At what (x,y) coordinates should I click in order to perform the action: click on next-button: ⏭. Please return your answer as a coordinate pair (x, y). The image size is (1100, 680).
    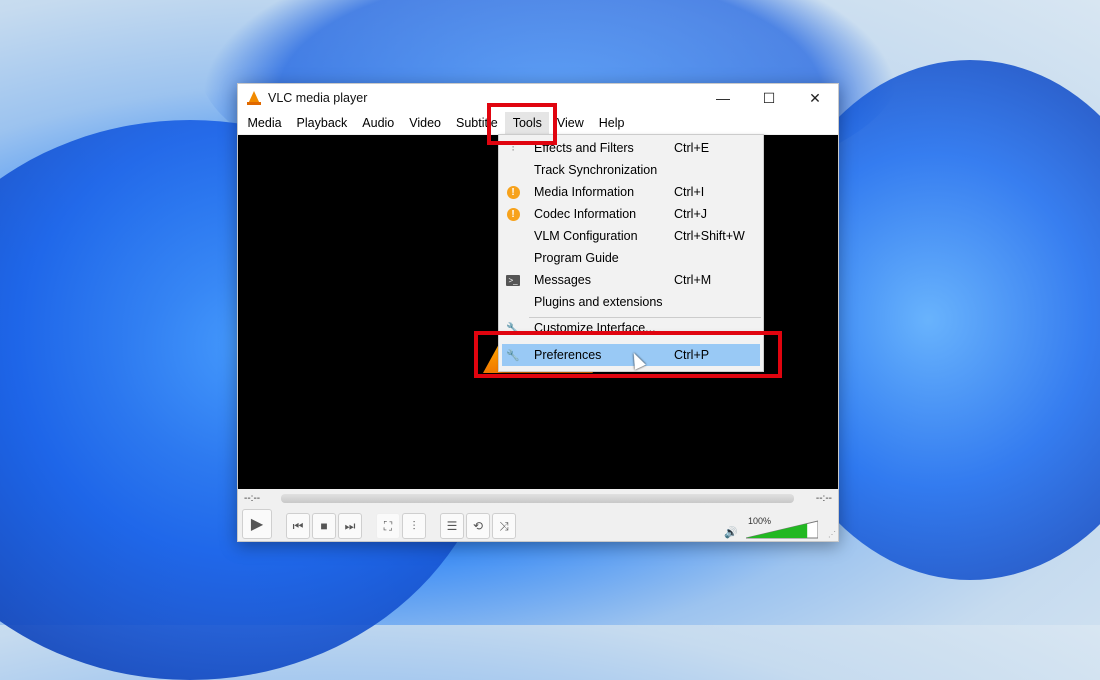
    Looking at the image, I should click on (350, 526).